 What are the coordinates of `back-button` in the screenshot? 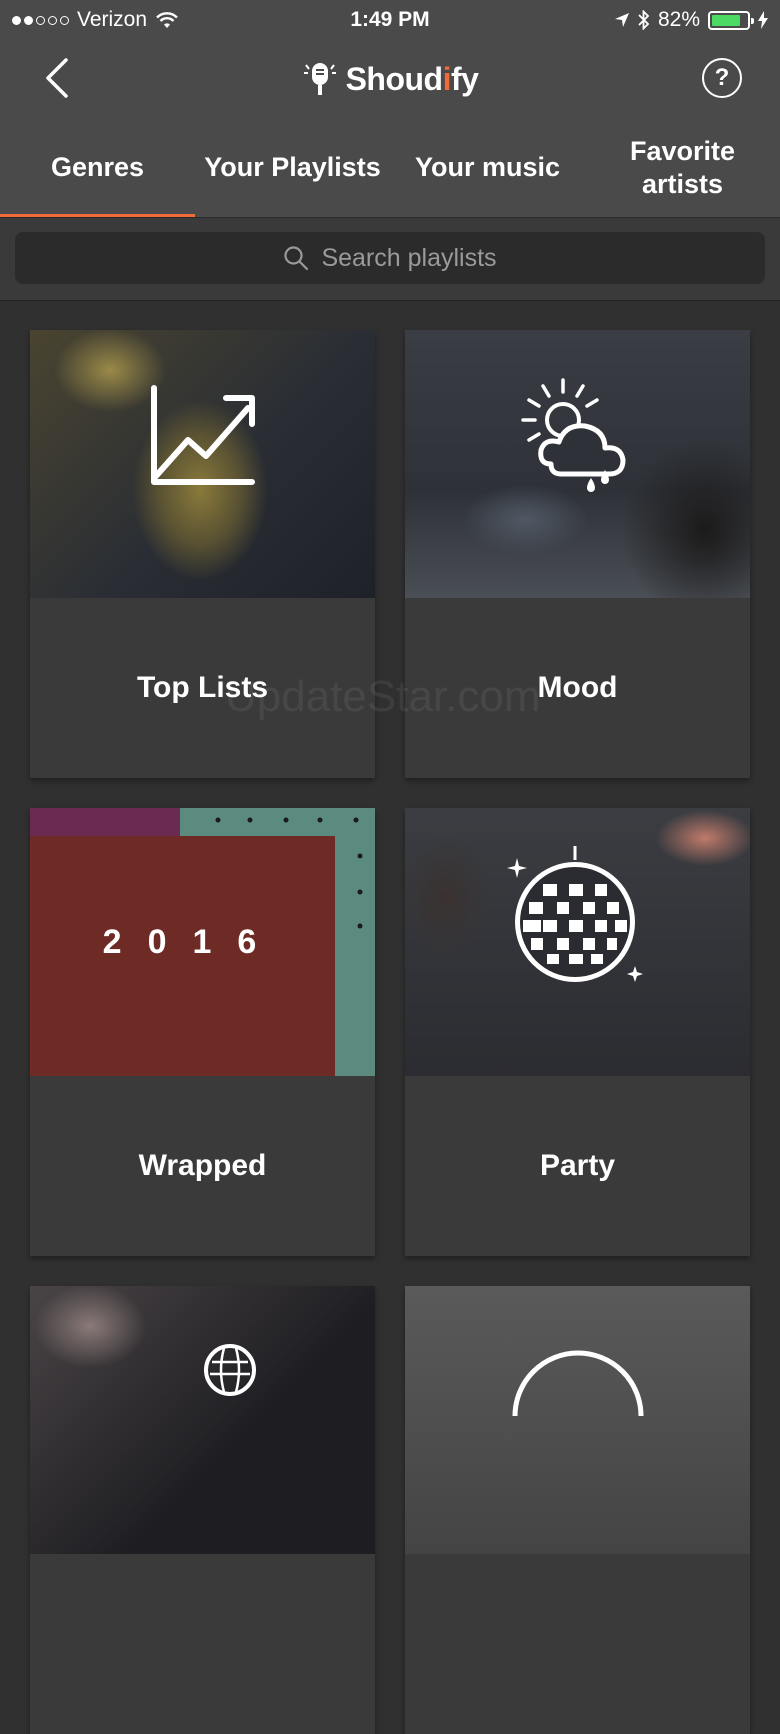 It's located at (60, 78).